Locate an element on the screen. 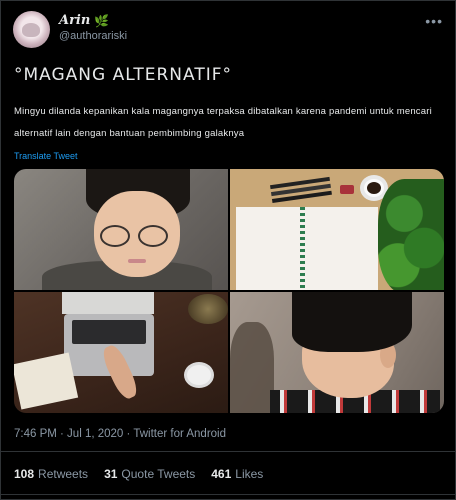 The image size is (456, 500). plant is located at coordinates (411, 234).